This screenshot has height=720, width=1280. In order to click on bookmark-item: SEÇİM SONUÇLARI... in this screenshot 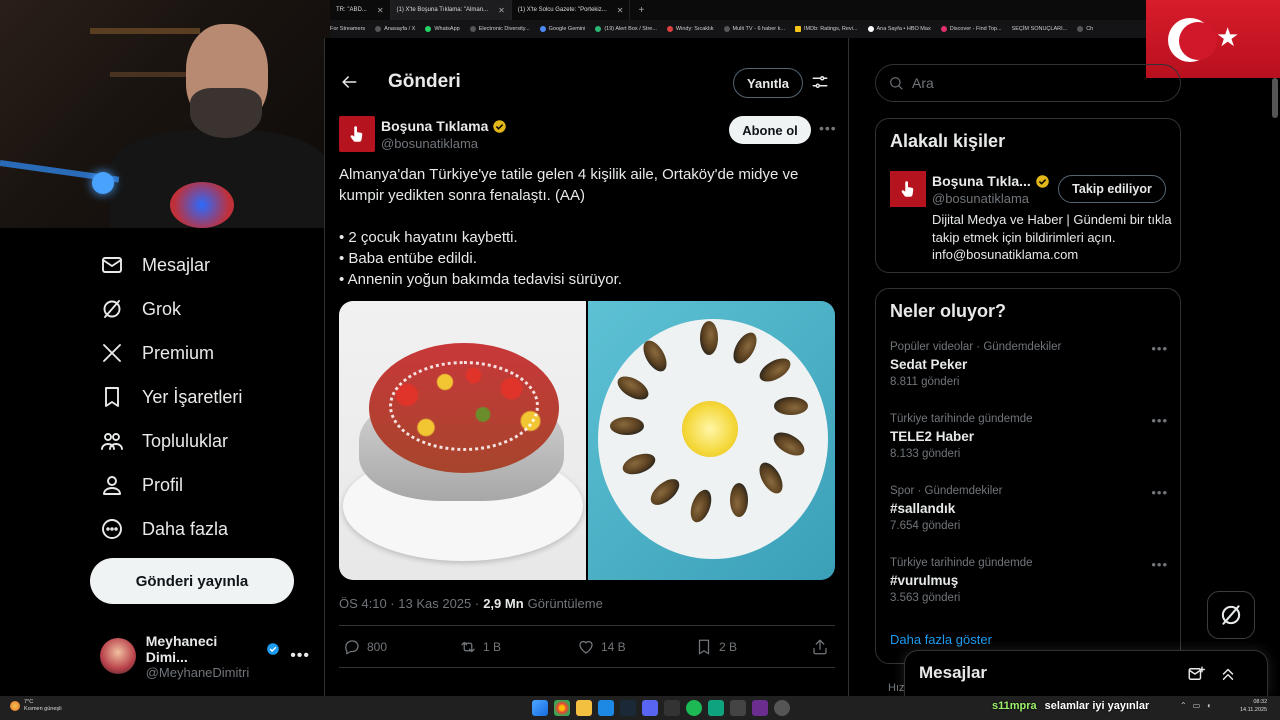, I will do `click(1040, 29)`.